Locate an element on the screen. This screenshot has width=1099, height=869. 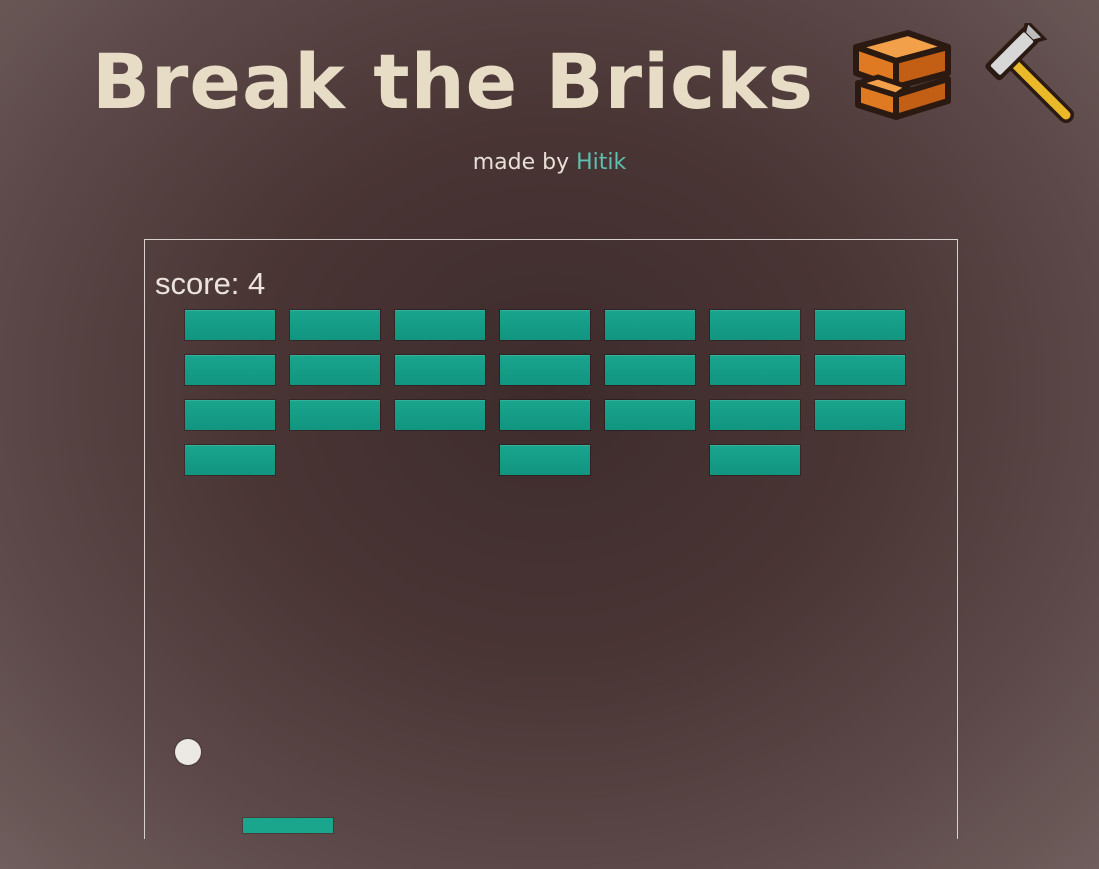
paddle is located at coordinates (288, 825).